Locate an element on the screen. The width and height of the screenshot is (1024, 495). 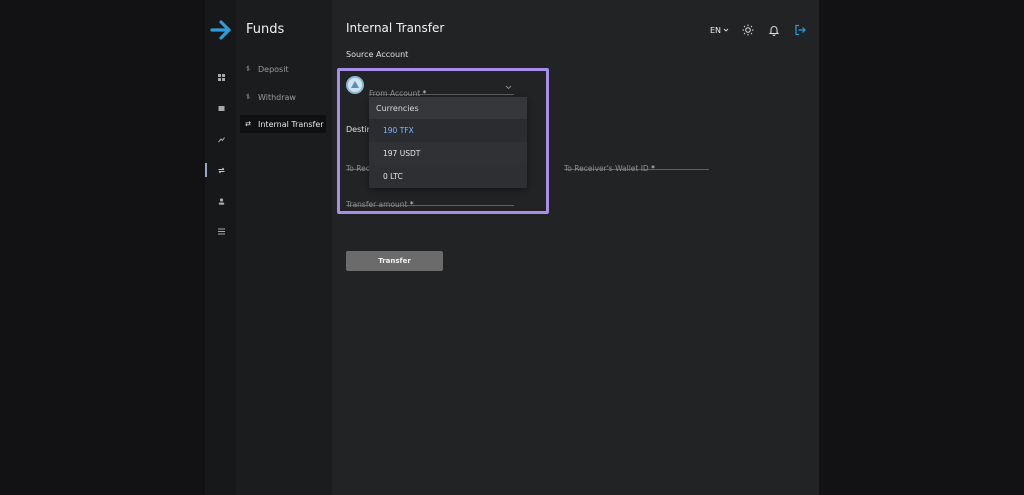
destination-label: Destin is located at coordinates (359, 129).